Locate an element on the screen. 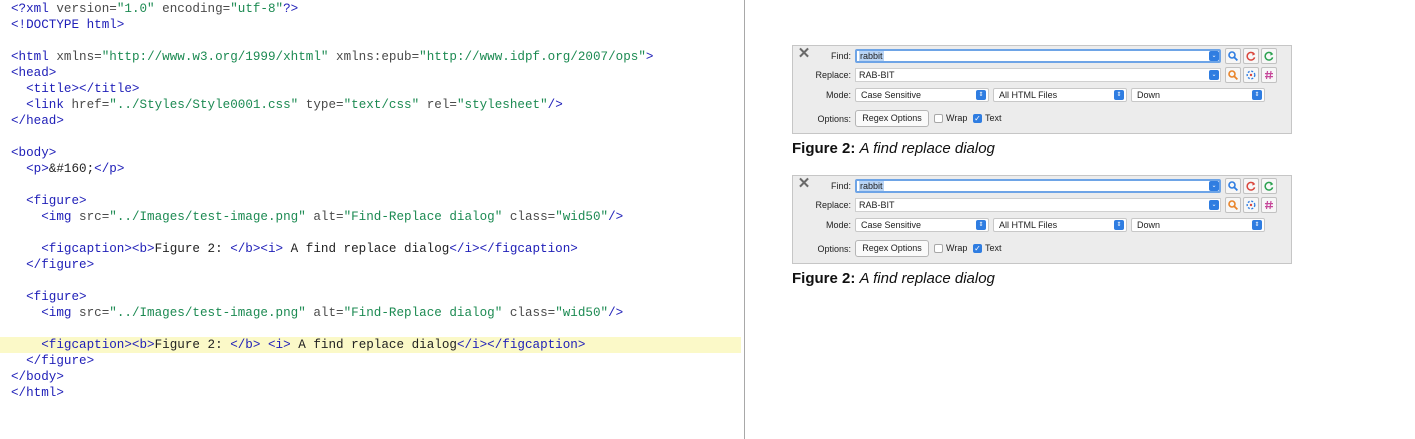 This screenshot has width=1415, height=439. code-token: <p> is located at coordinates (37, 169).